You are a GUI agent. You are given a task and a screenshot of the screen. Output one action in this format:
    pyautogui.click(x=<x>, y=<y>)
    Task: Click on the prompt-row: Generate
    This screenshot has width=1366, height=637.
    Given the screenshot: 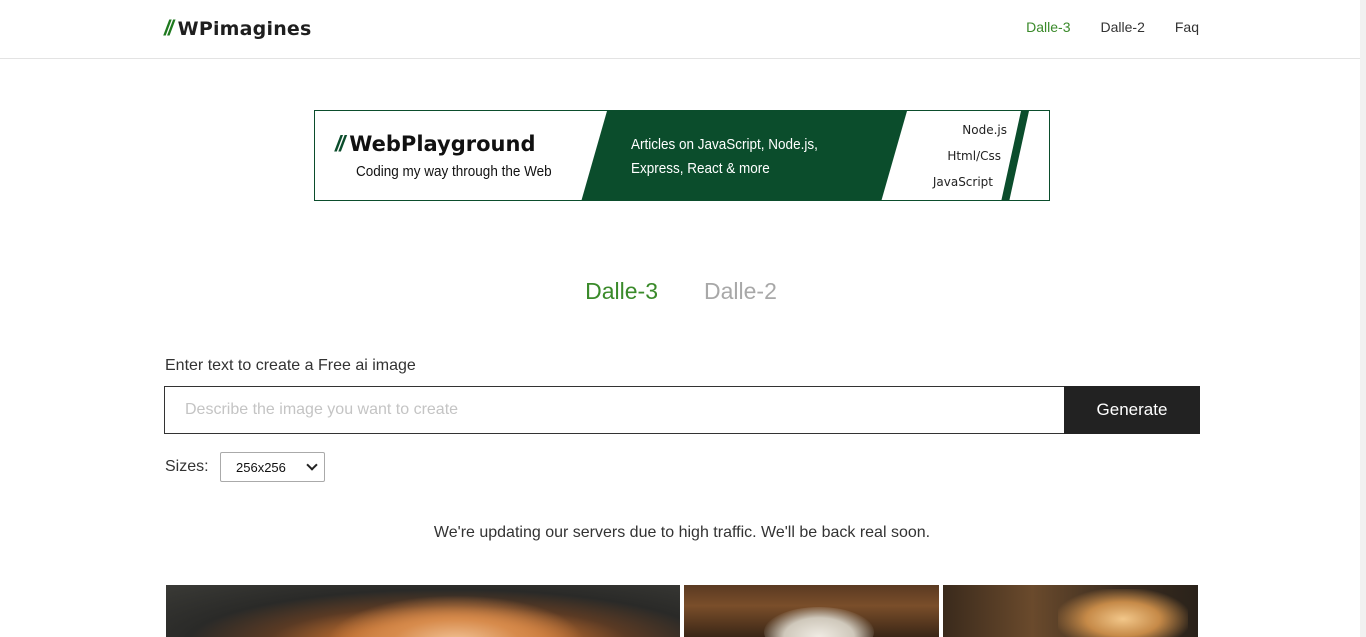 What is the action you would take?
    pyautogui.click(x=682, y=410)
    